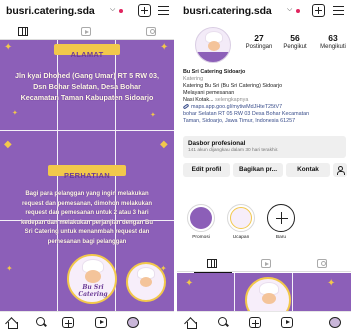 The height and width of the screenshot is (331, 351). What do you see at coordinates (146, 282) in the screenshot?
I see `logo-tile` at bounding box center [146, 282].